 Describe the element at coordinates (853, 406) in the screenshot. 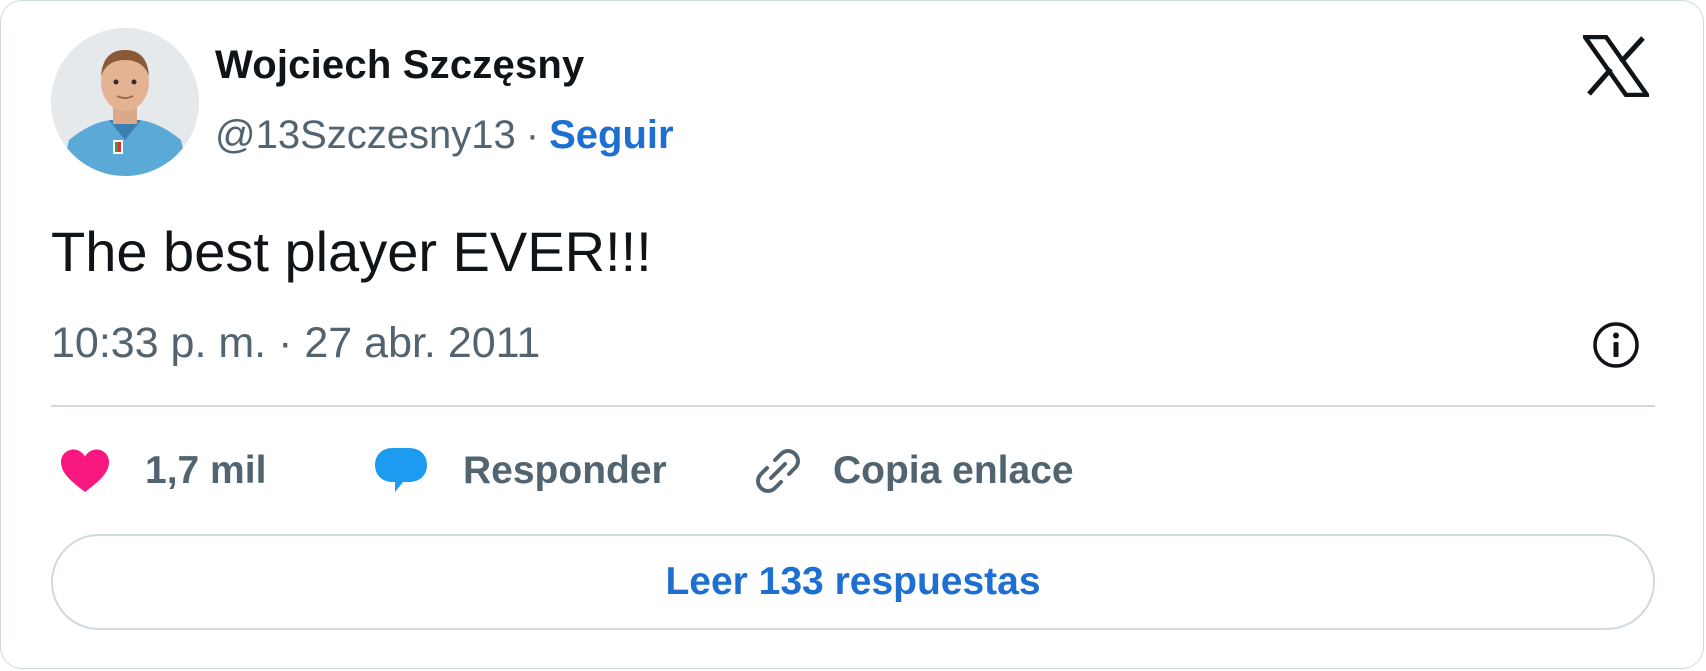

I see `divider` at that location.